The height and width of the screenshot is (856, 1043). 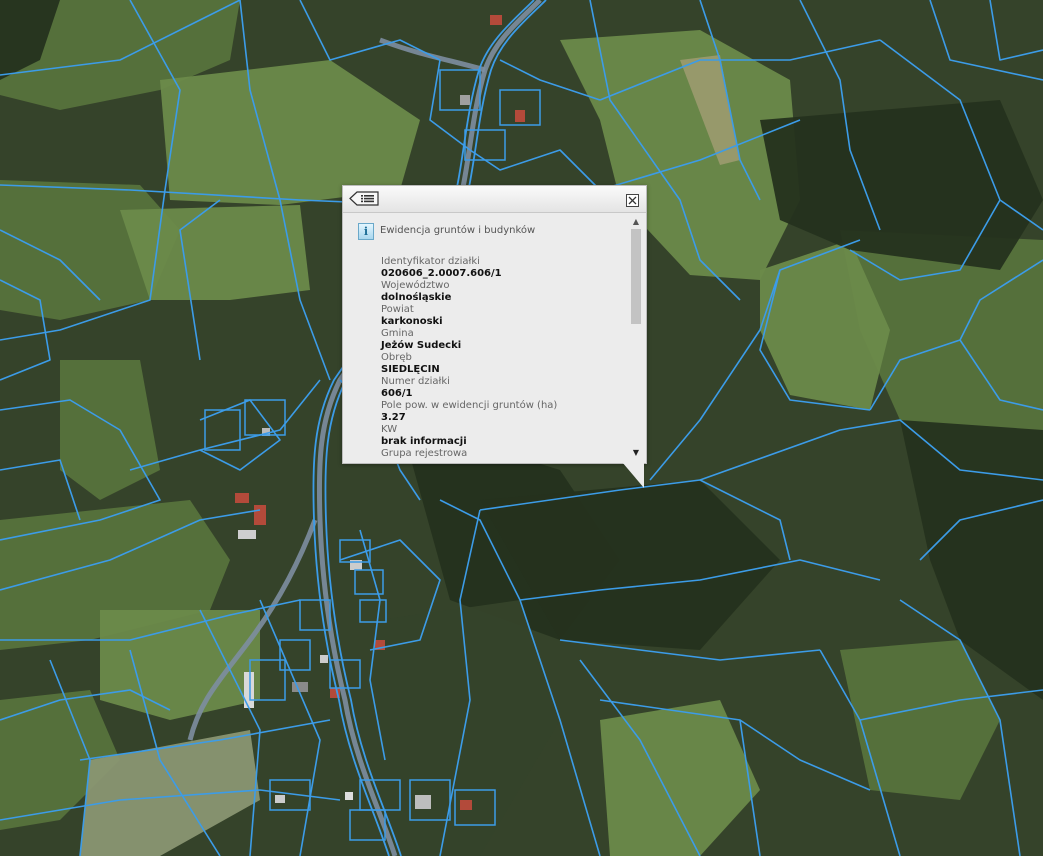 I want to click on field-value: 3.27, so click(x=393, y=417).